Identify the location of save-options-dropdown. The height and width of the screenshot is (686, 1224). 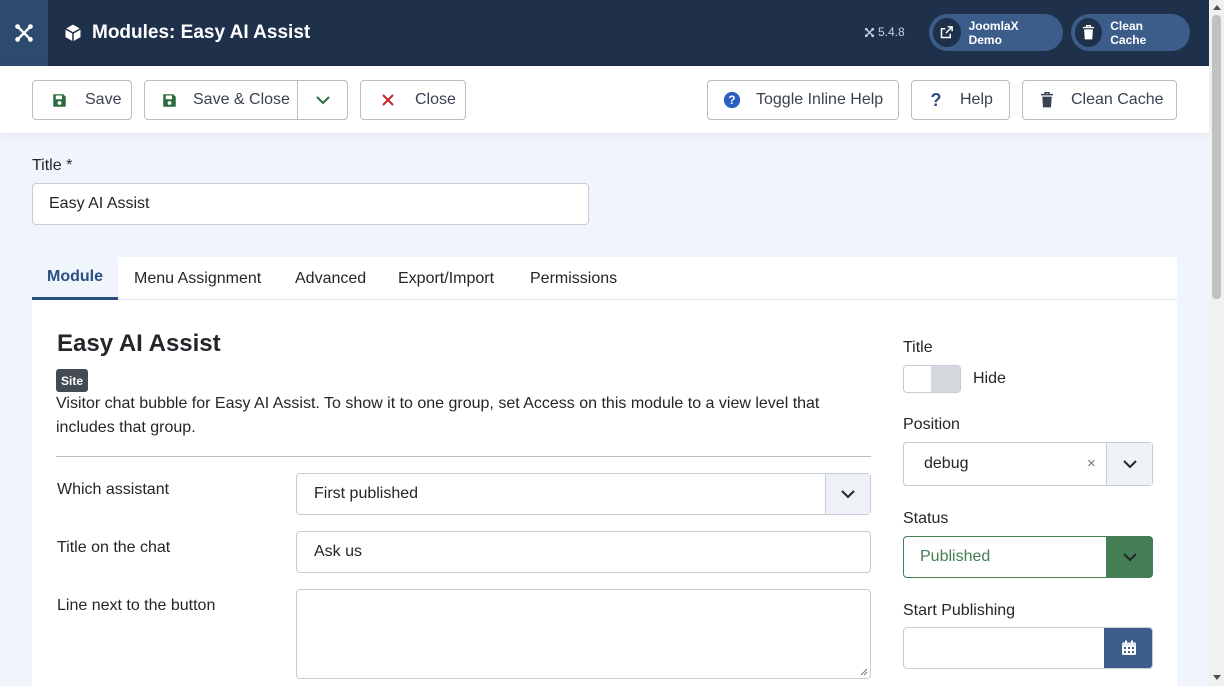
(322, 100).